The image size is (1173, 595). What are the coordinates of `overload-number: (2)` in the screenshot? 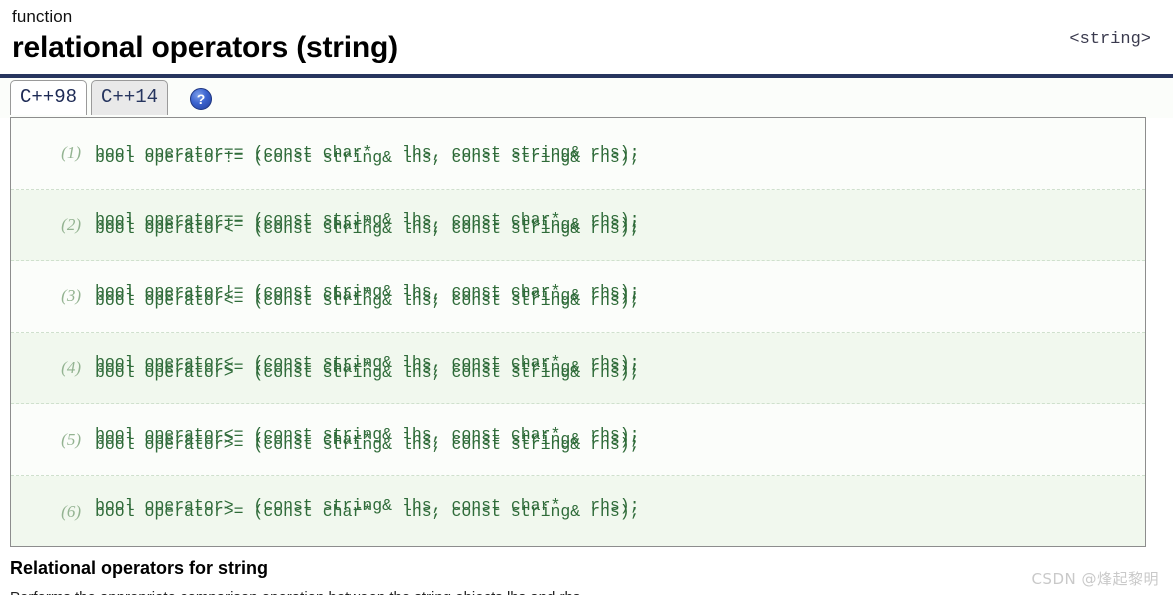 It's located at (71, 224).